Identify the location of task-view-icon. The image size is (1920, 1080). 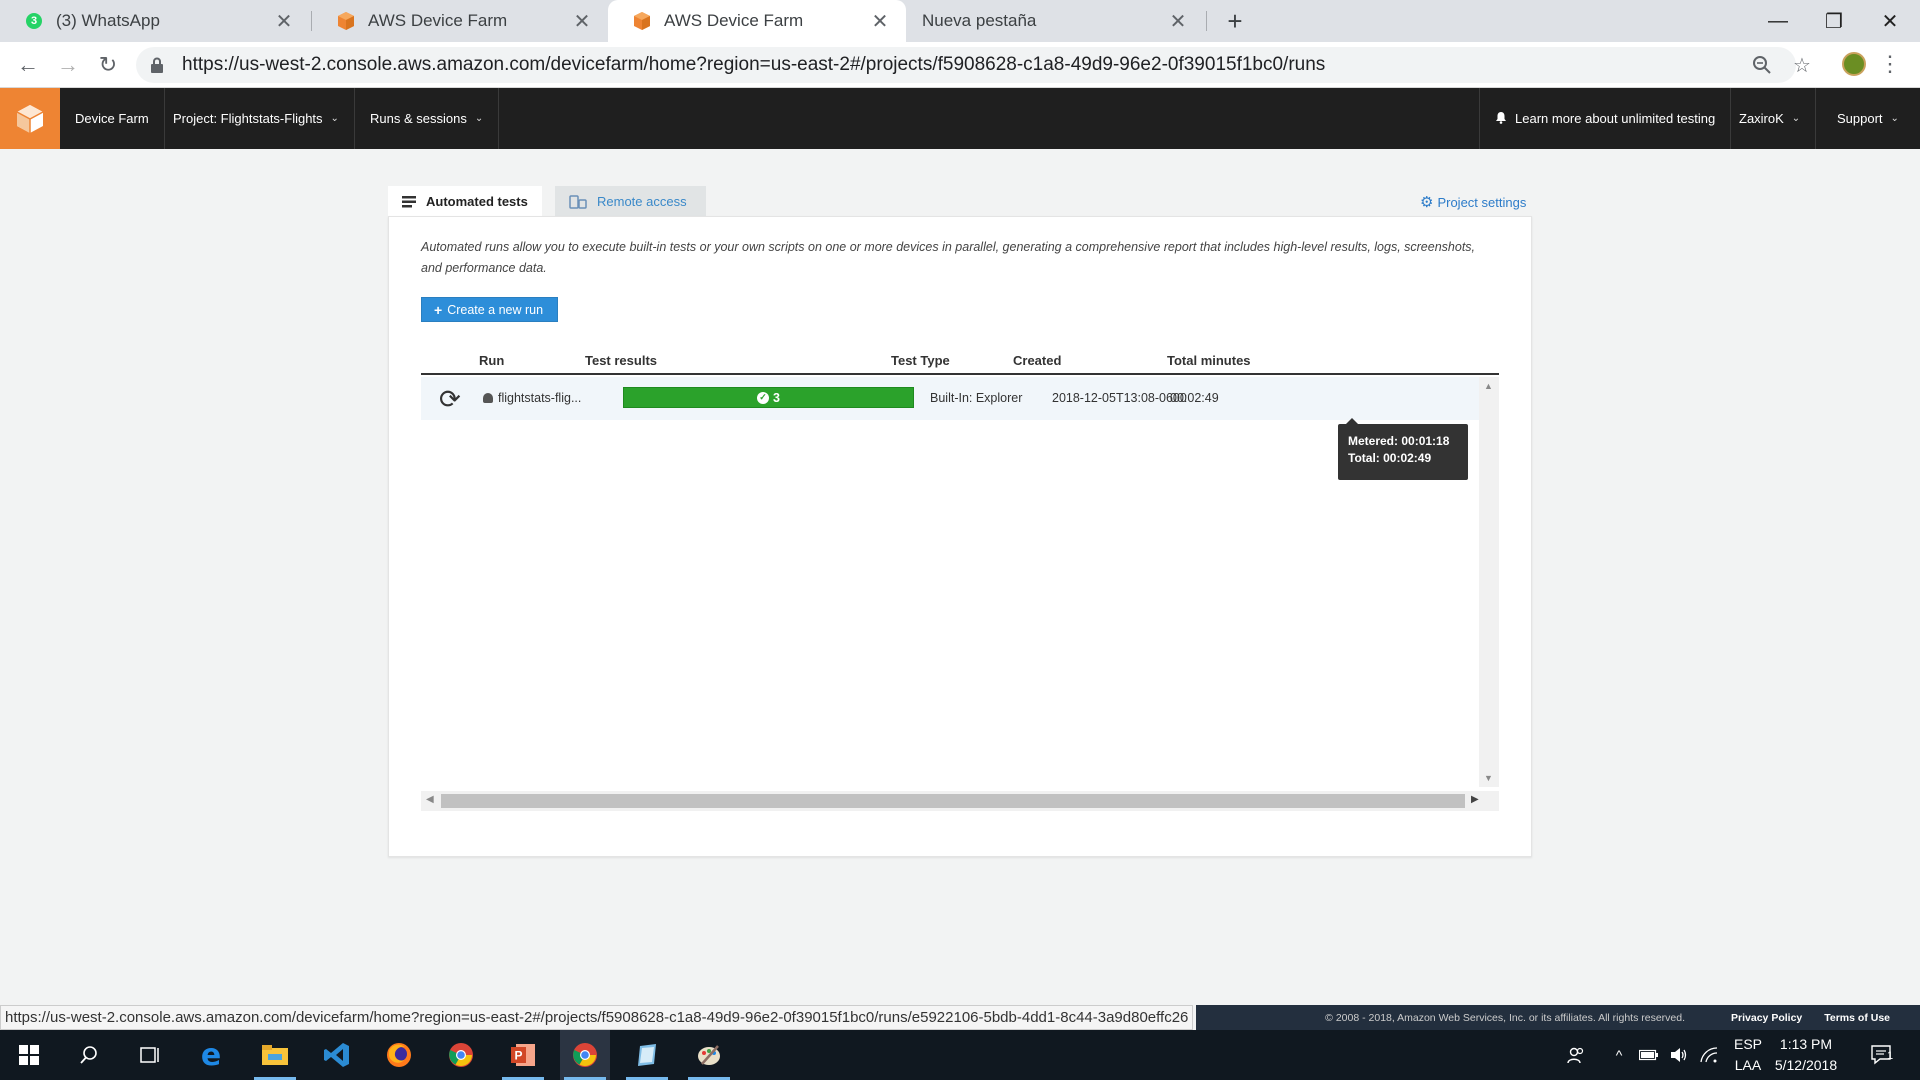
(149, 1055).